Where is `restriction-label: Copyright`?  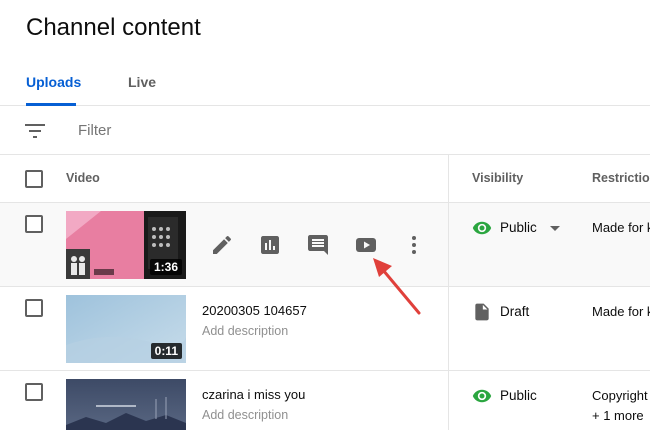 restriction-label: Copyright is located at coordinates (620, 395).